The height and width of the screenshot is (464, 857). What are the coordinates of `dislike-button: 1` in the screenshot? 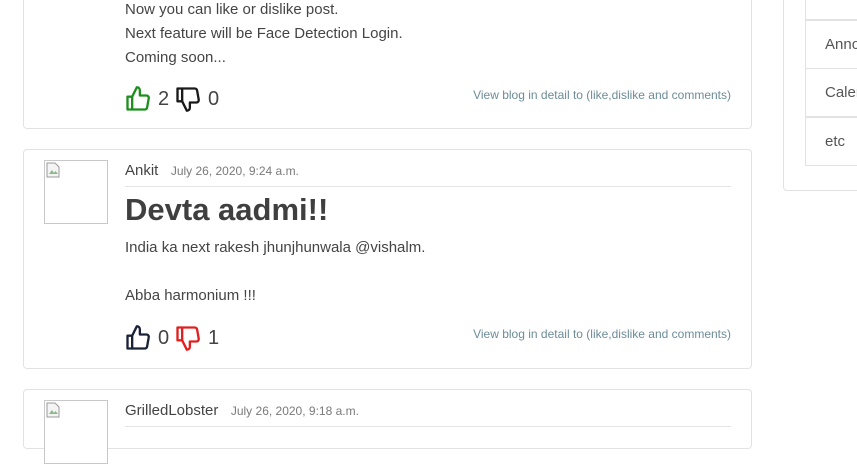 It's located at (196, 338).